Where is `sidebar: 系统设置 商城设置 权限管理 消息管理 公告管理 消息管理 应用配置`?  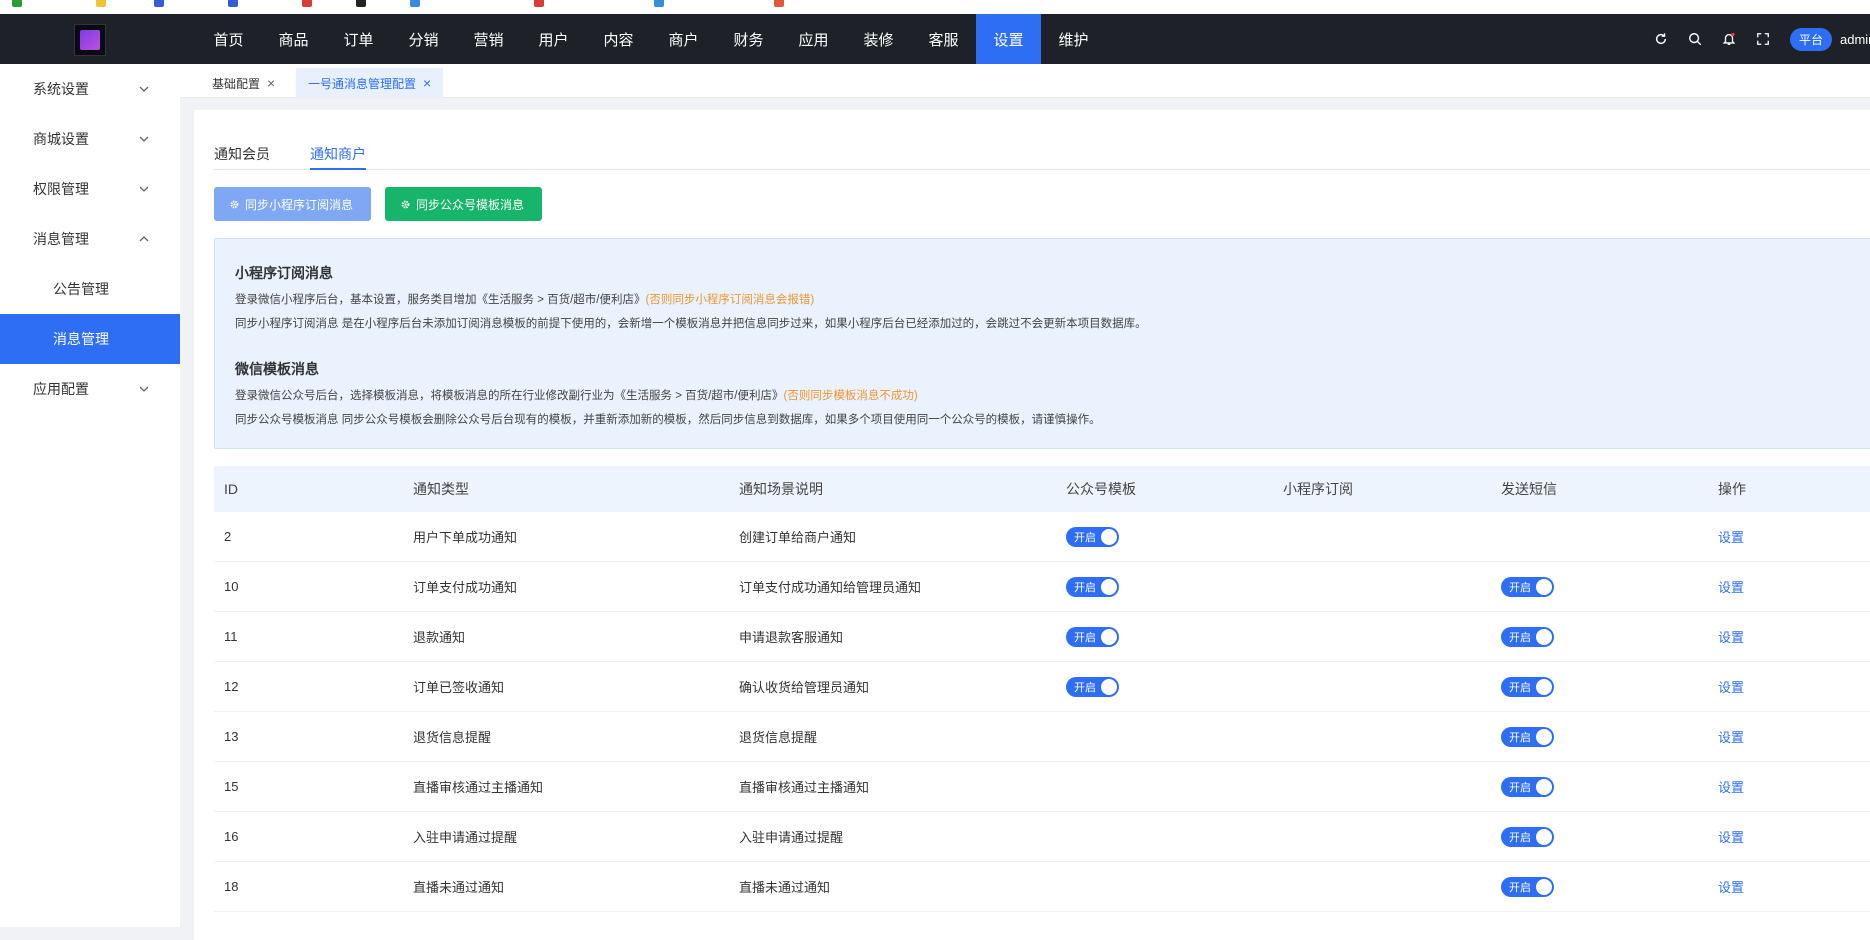
sidebar: 系统设置 商城设置 权限管理 消息管理 公告管理 消息管理 应用配置 is located at coordinates (90, 495).